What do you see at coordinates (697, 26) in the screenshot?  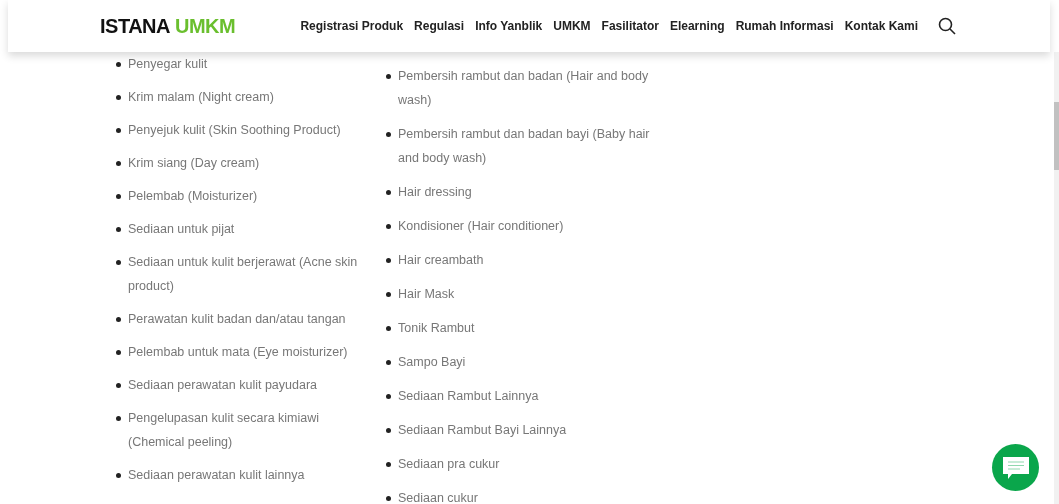 I see `nav-link: Elearning` at bounding box center [697, 26].